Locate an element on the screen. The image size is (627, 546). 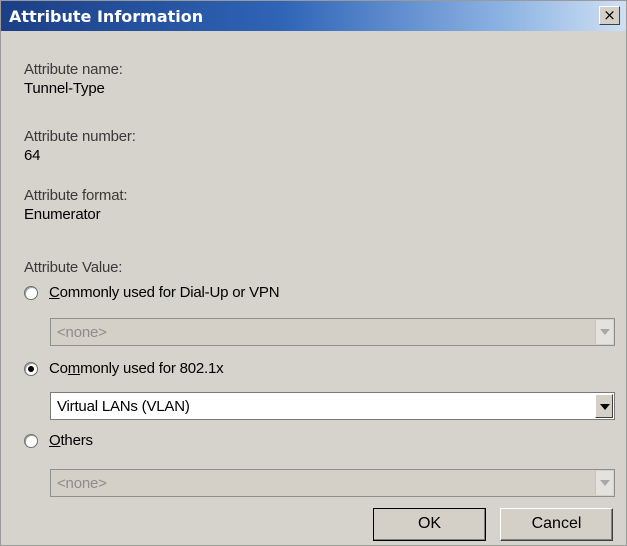
others-select: <none> is located at coordinates (332, 483).